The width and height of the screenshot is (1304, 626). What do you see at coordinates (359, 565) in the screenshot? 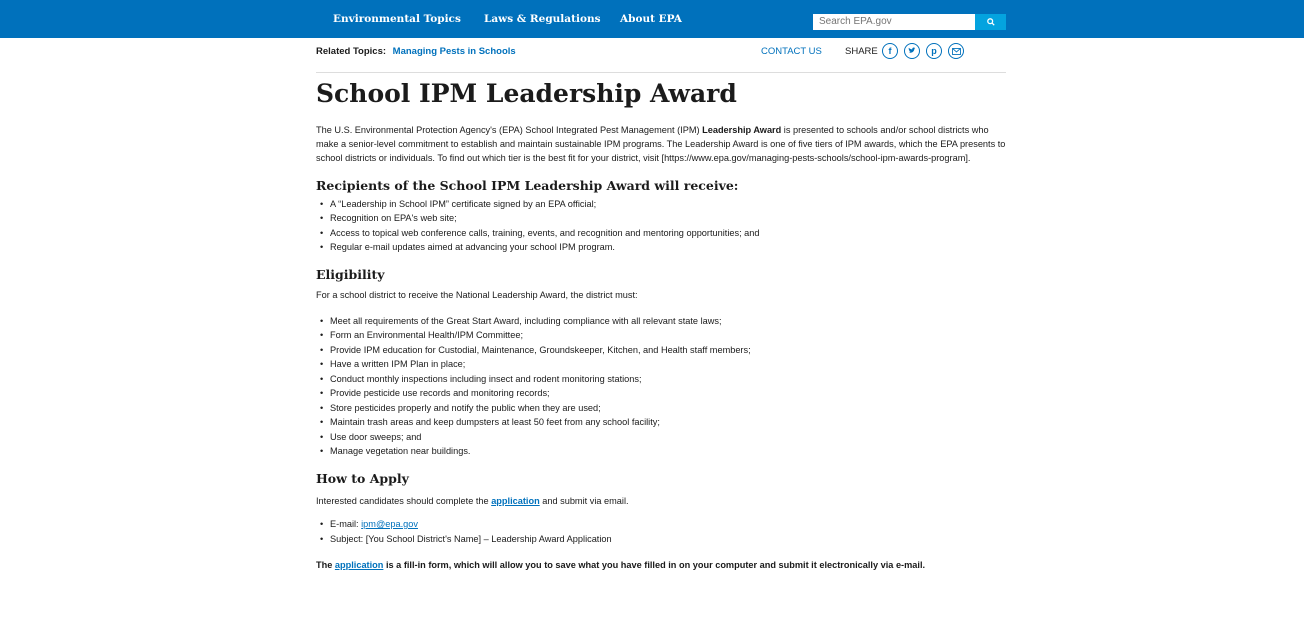
I see `application-link-2: application` at bounding box center [359, 565].